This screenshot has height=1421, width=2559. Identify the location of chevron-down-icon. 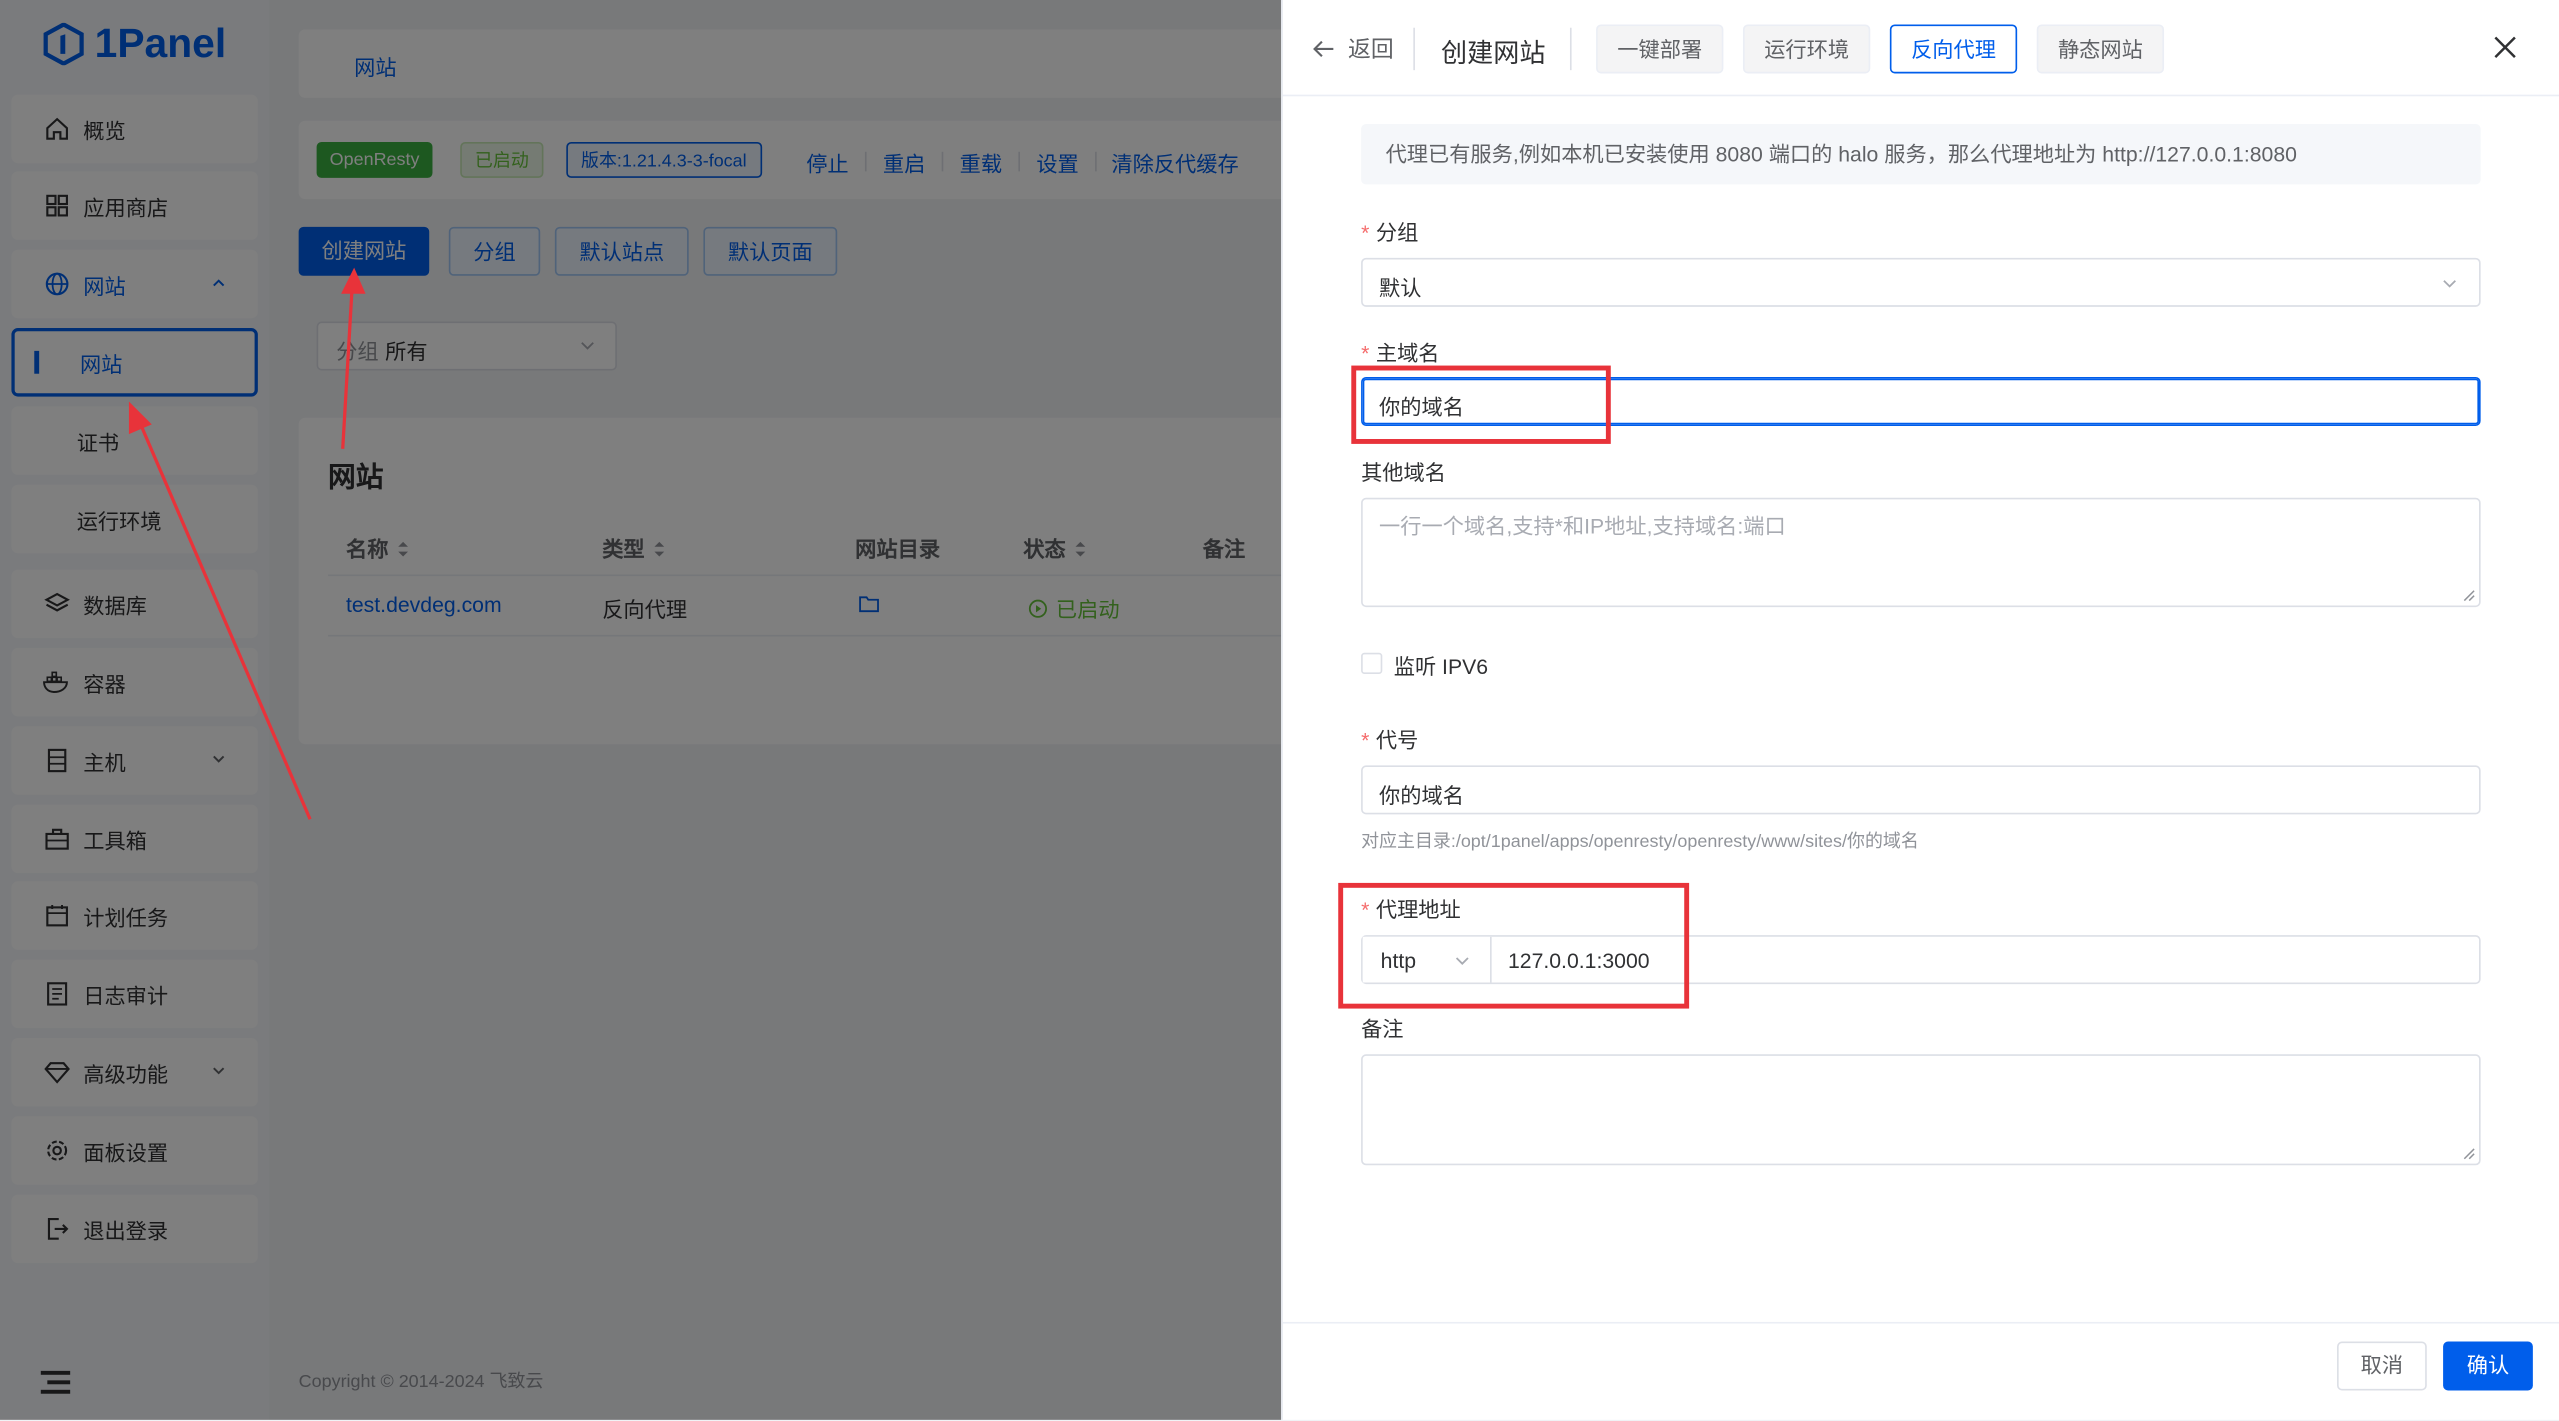
(2449, 284).